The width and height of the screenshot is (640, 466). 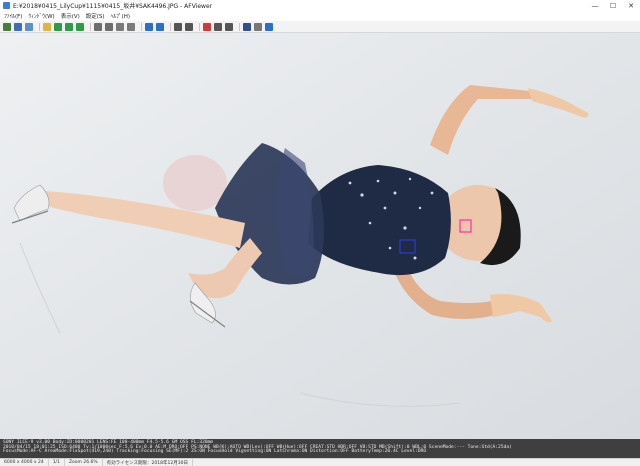 I want to click on minimize-button: —, so click(x=595, y=5).